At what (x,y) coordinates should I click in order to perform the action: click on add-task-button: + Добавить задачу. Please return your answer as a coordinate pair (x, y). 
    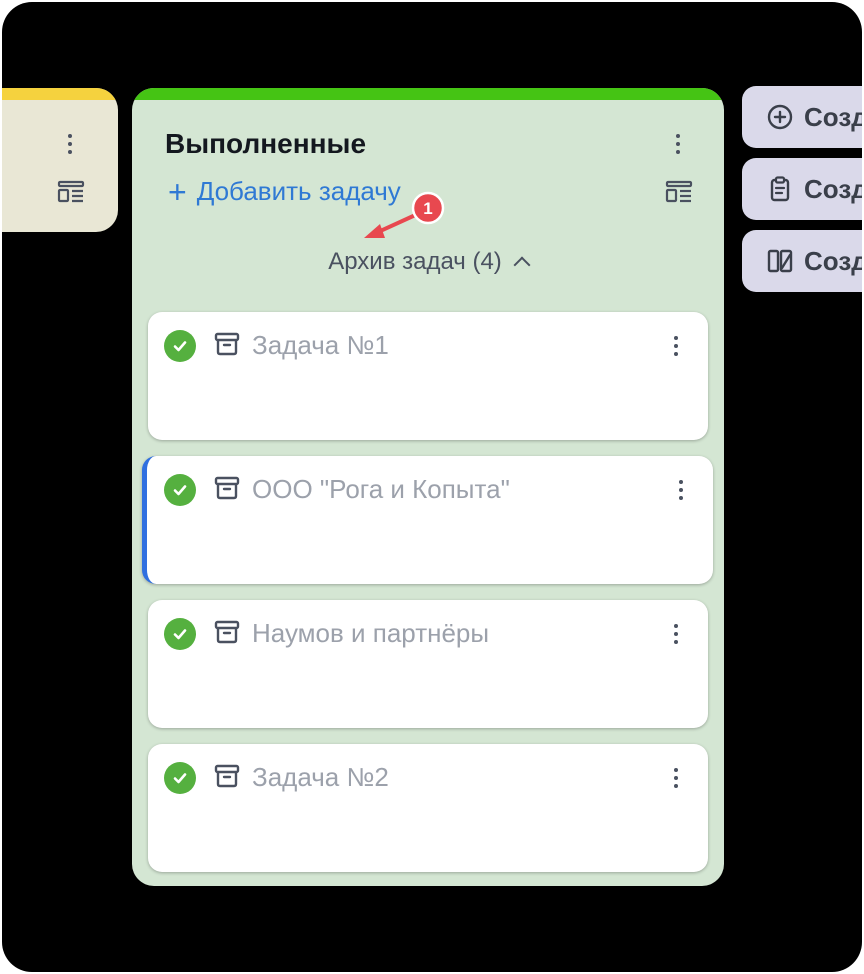
    Looking at the image, I should click on (284, 191).